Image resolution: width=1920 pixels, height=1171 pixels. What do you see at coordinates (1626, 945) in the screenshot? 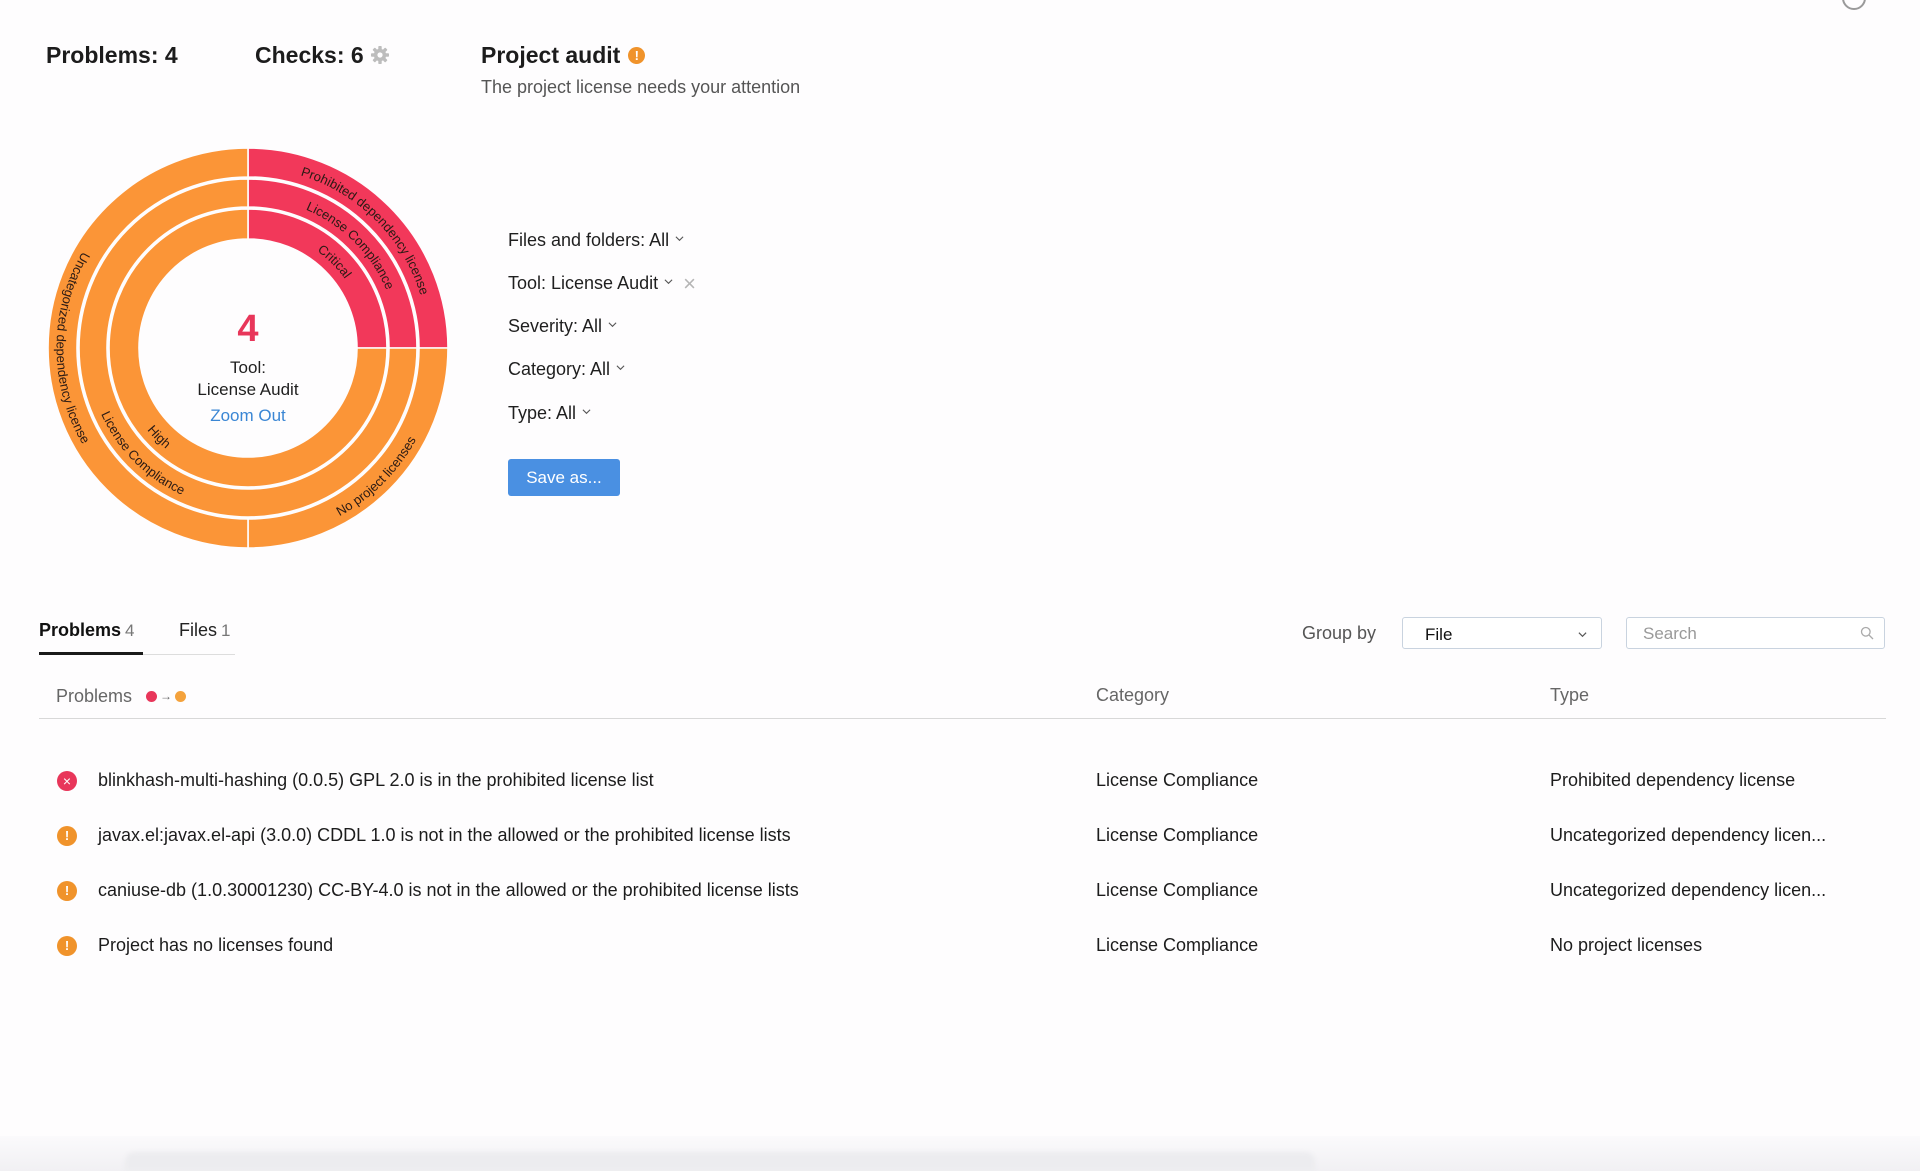
I see `problem-type: No project licenses` at bounding box center [1626, 945].